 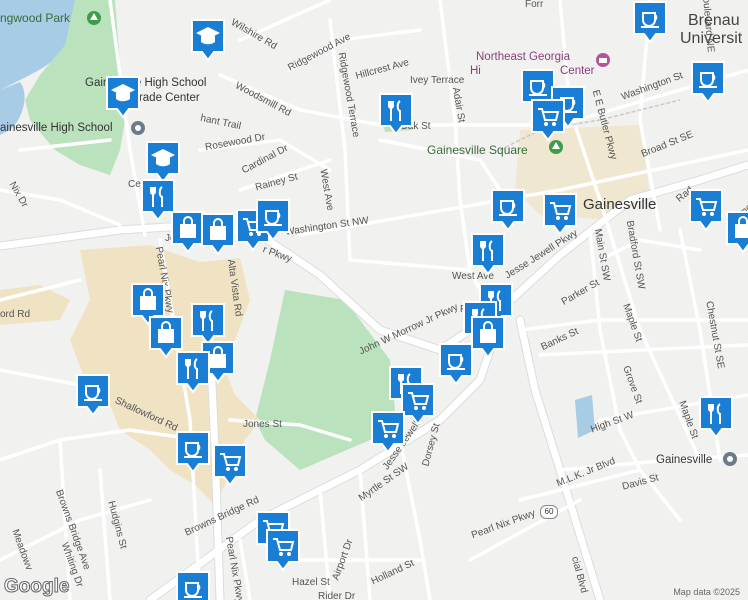 What do you see at coordinates (711, 38) in the screenshot?
I see `brenau-label-2: Universit` at bounding box center [711, 38].